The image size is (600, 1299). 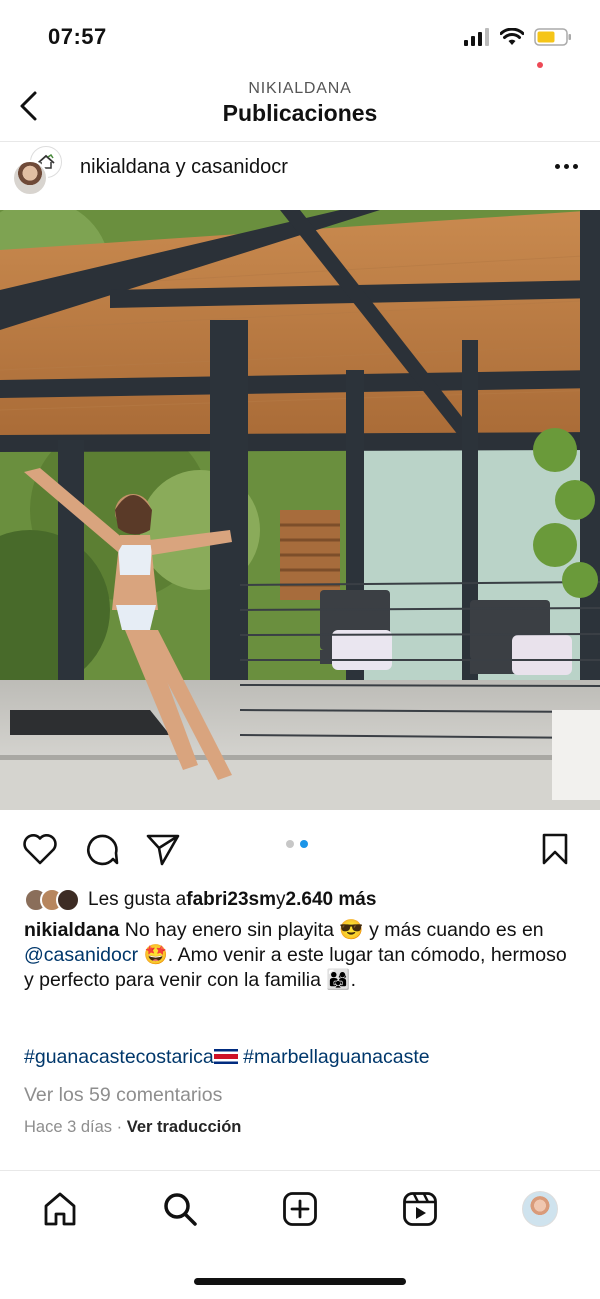 What do you see at coordinates (297, 844) in the screenshot?
I see `carousel-indicator` at bounding box center [297, 844].